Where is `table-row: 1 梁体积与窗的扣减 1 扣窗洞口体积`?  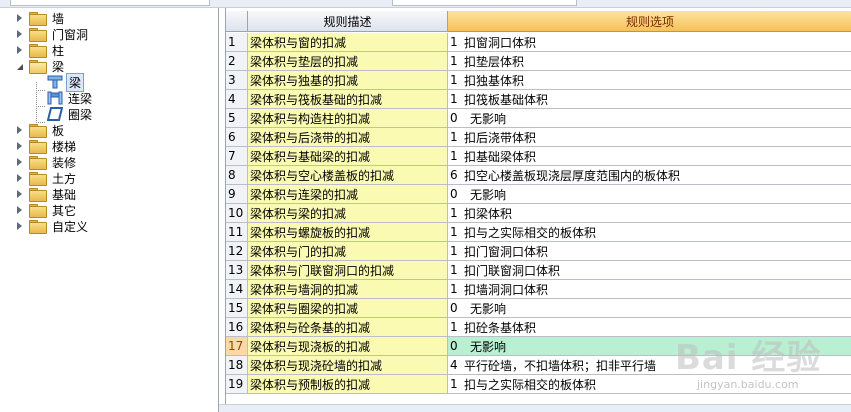
table-row: 1 梁体积与窗的扣减 1 扣窗洞口体积 is located at coordinates (538, 42).